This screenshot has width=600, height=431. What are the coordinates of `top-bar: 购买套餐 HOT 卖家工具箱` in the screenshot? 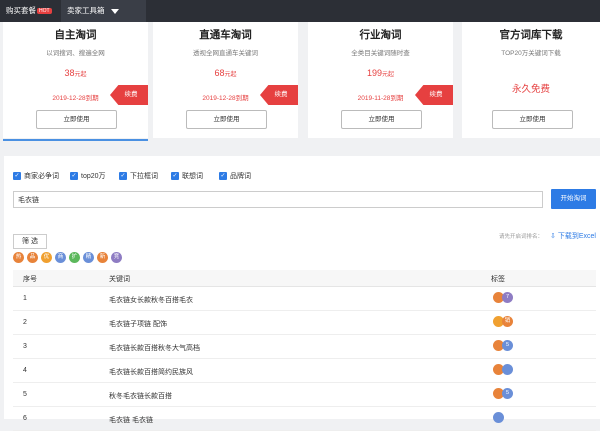 It's located at (300, 11).